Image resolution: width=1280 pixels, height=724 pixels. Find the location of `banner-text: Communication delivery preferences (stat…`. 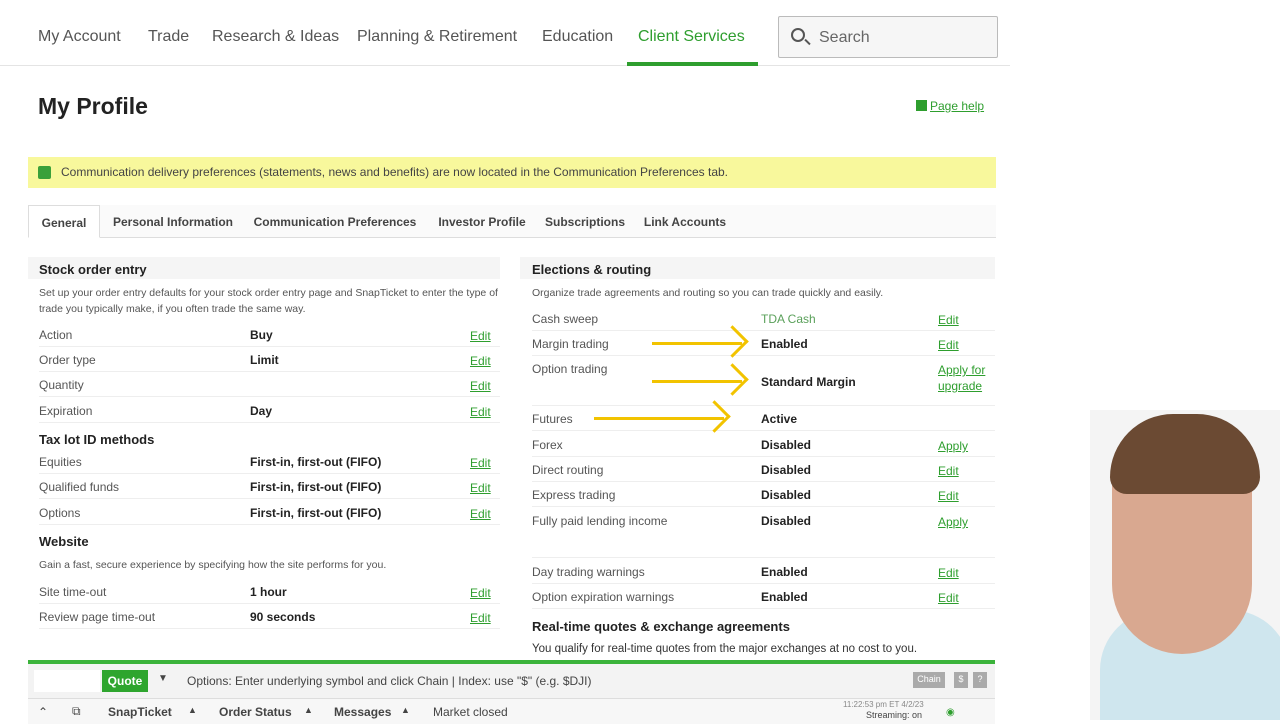

banner-text: Communication delivery preferences (stat… is located at coordinates (395, 172).